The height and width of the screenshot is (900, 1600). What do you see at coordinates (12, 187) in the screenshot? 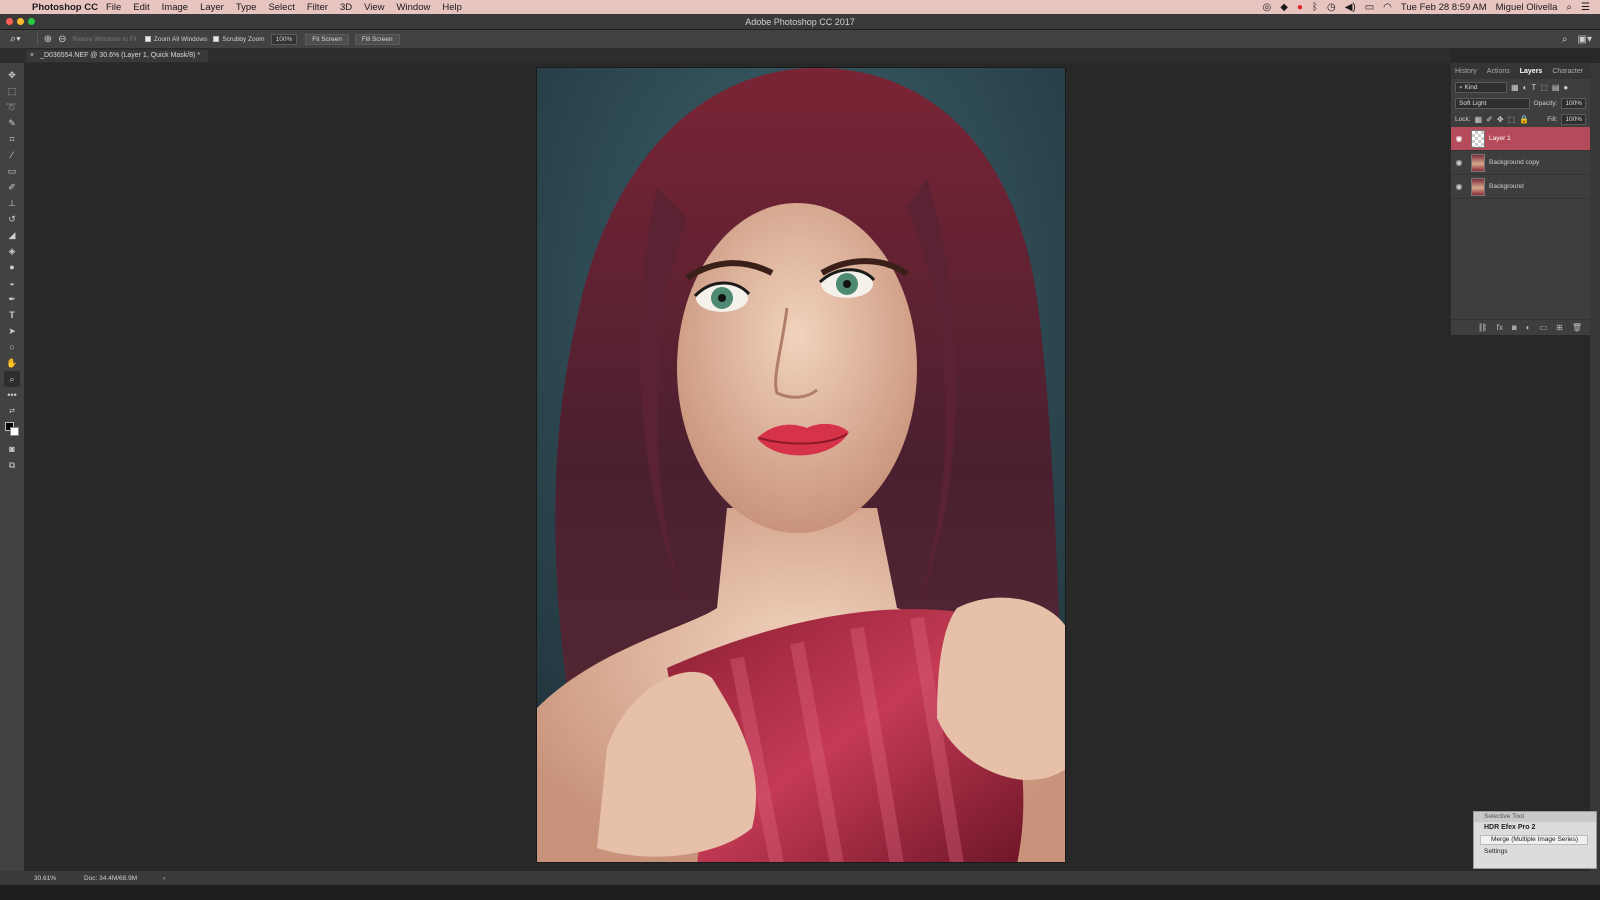
I see `brush-tool-icon: ✐` at bounding box center [12, 187].